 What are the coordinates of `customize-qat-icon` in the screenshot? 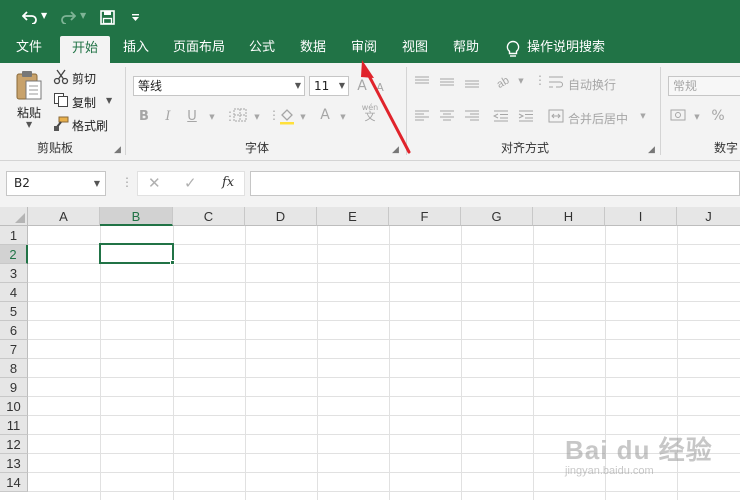 It's located at (135, 17).